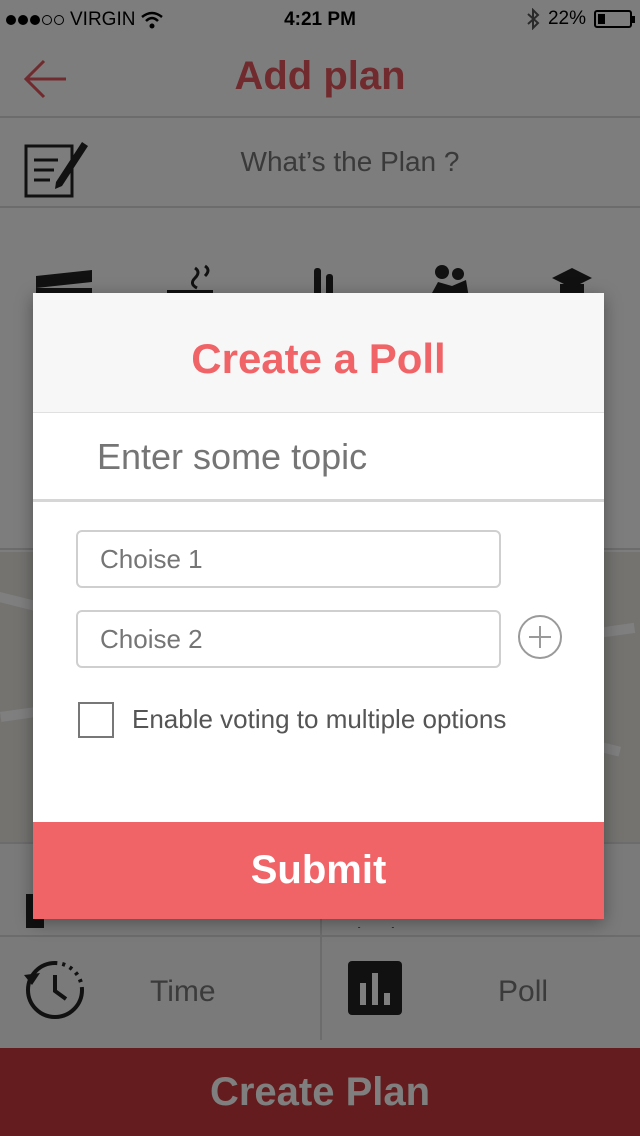 The height and width of the screenshot is (1136, 640). I want to click on dialog-title: Create a Poll, so click(318, 358).